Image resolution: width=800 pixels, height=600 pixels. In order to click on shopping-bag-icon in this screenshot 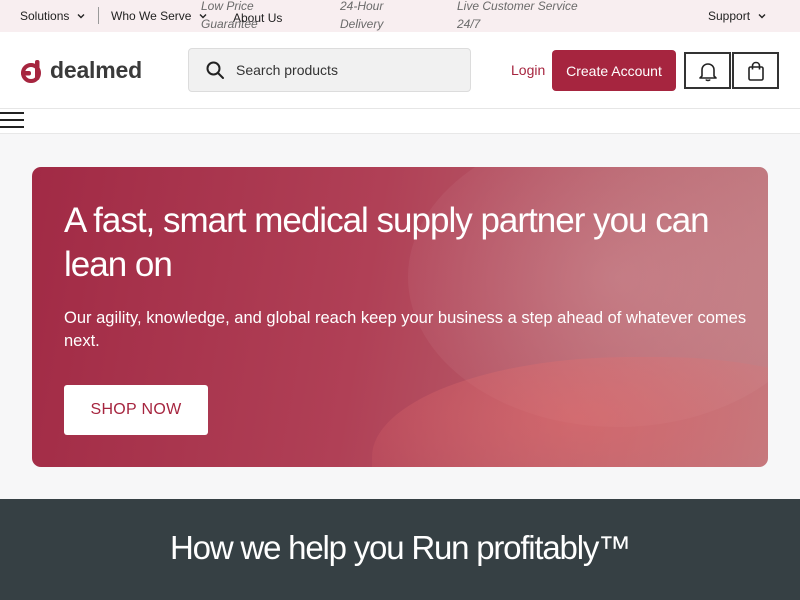, I will do `click(755, 71)`.